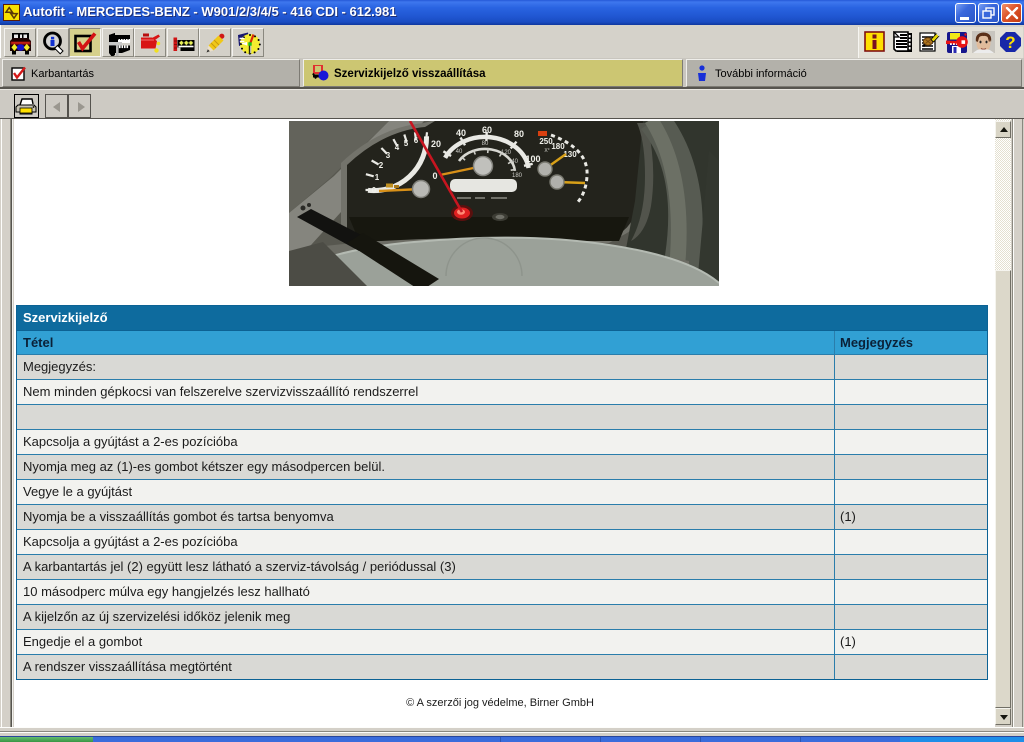 Image resolution: width=1024 pixels, height=742 pixels. Describe the element at coordinates (436, 144) in the screenshot. I see `svg-text: 20` at that location.